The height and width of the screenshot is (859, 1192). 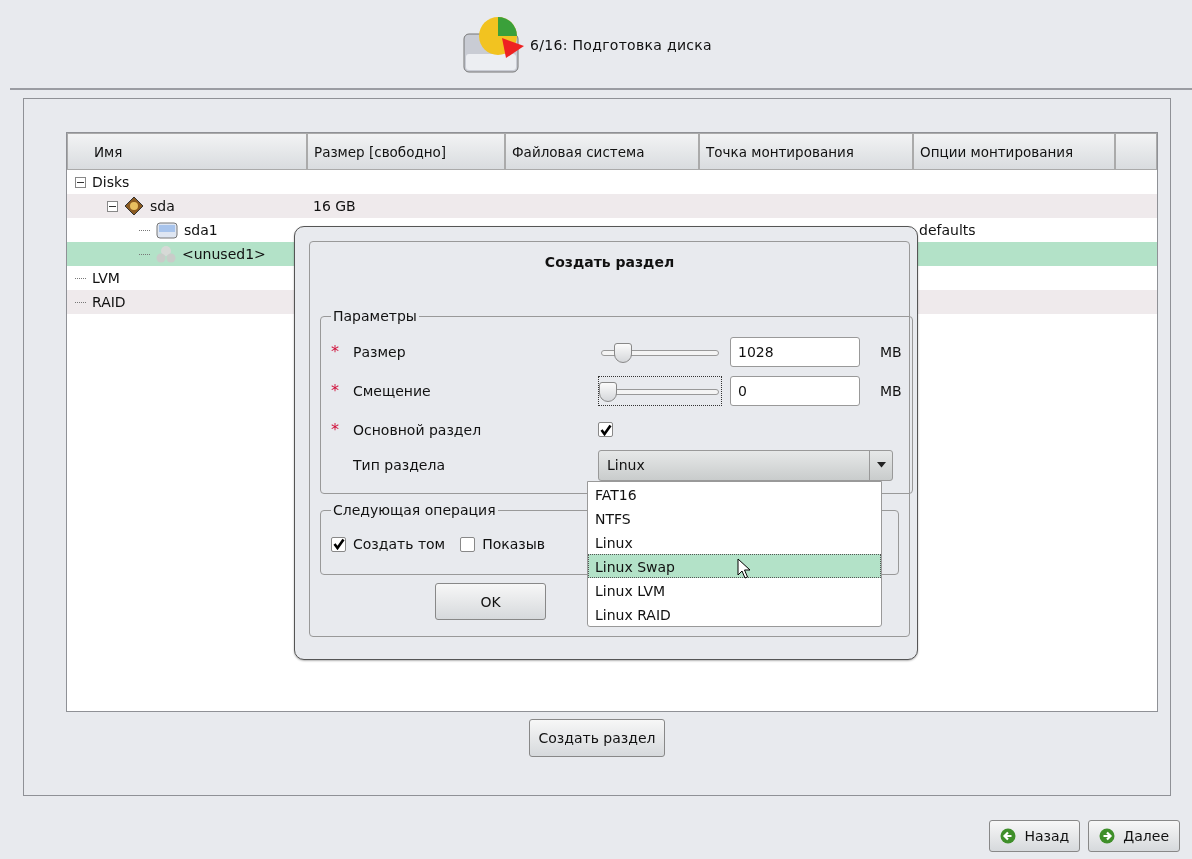 What do you see at coordinates (602, 151) in the screenshot?
I see `column-header: Файловая система` at bounding box center [602, 151].